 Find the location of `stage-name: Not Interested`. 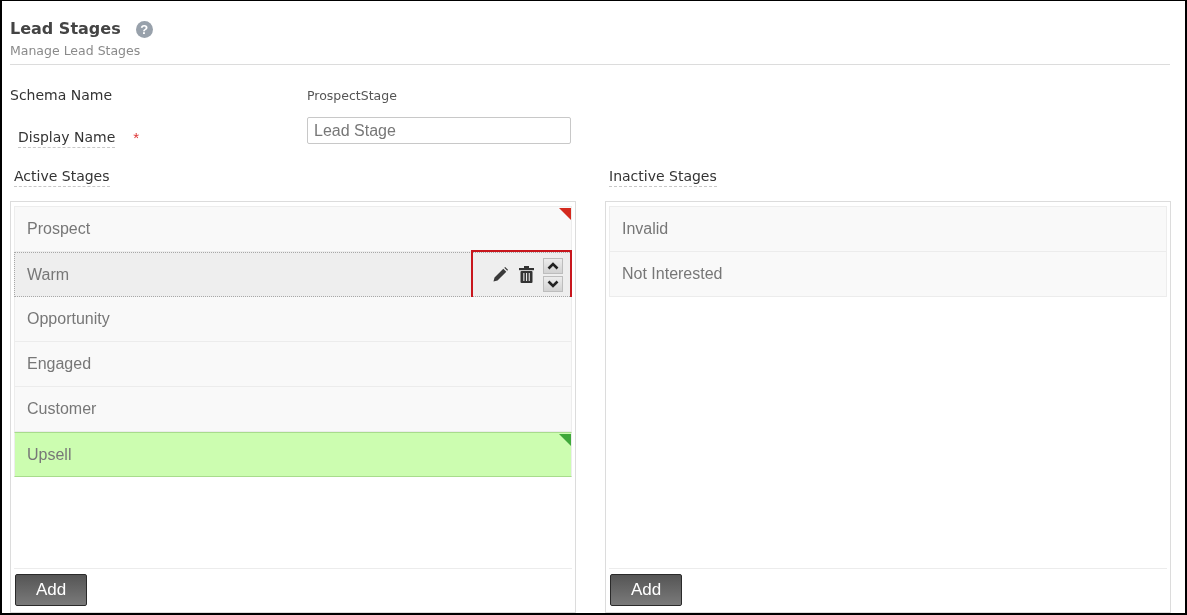

stage-name: Not Interested is located at coordinates (672, 274).